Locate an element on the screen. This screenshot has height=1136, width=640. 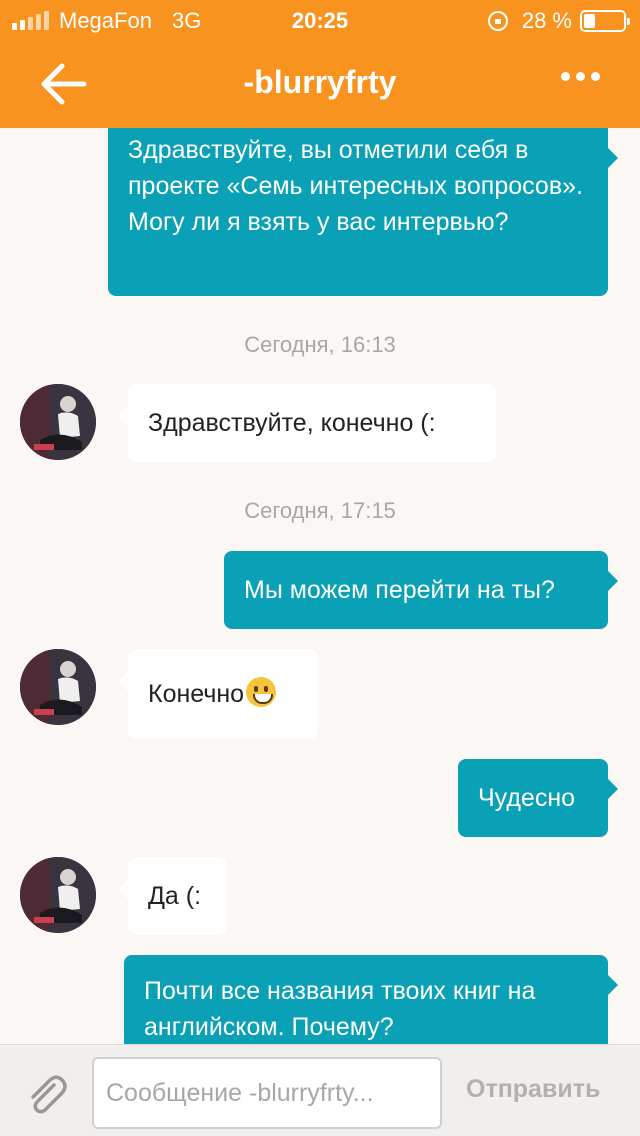
chat-title: -blurryfrty is located at coordinates (320, 82).